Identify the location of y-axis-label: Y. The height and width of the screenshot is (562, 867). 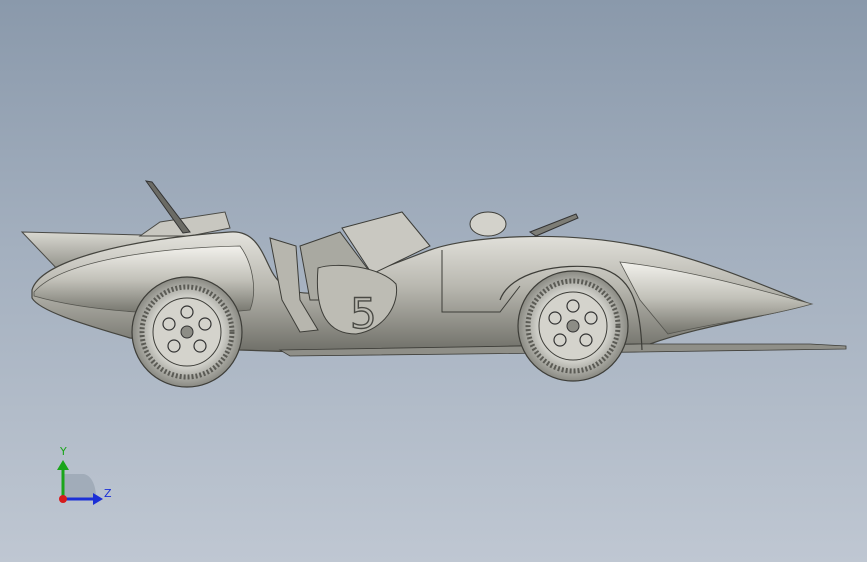
(63, 451).